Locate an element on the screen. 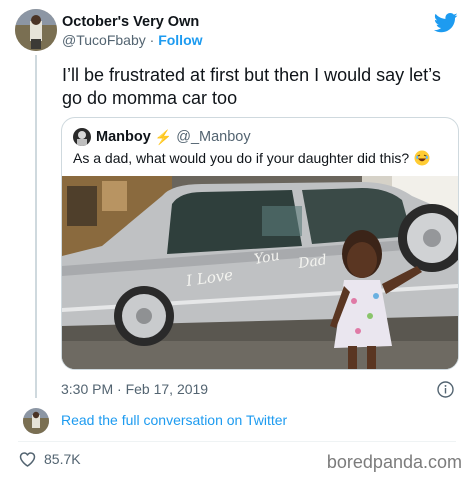  lightning-icon: ⚡ is located at coordinates (163, 136).